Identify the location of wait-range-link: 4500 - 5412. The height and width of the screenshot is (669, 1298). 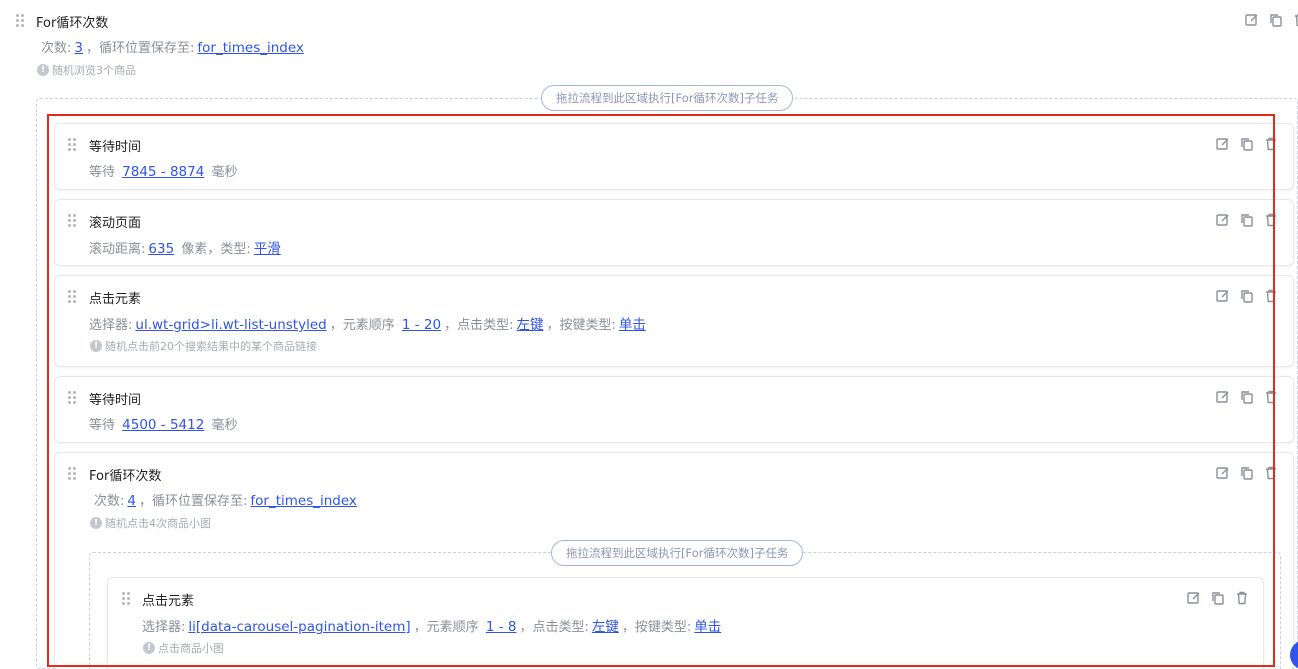
(163, 425).